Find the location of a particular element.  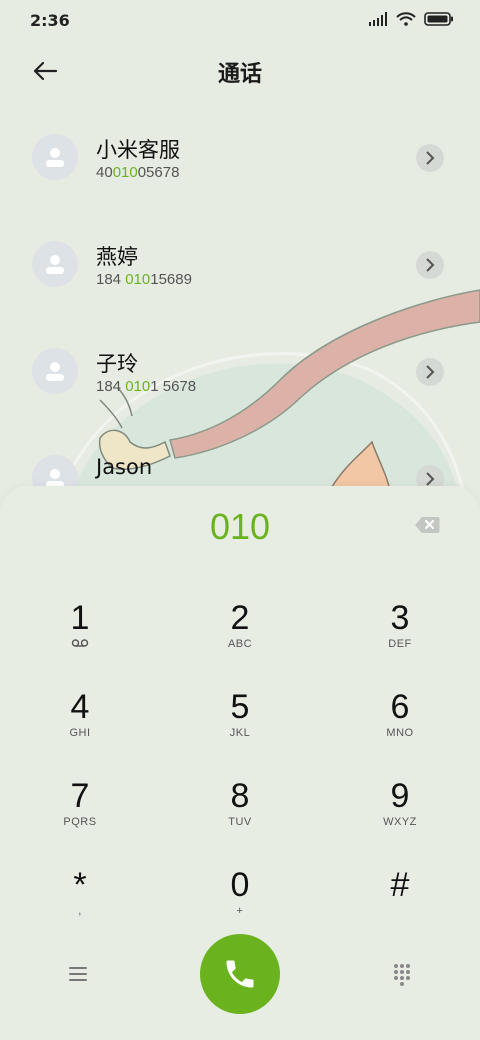

key-digit: 8 is located at coordinates (240, 796).